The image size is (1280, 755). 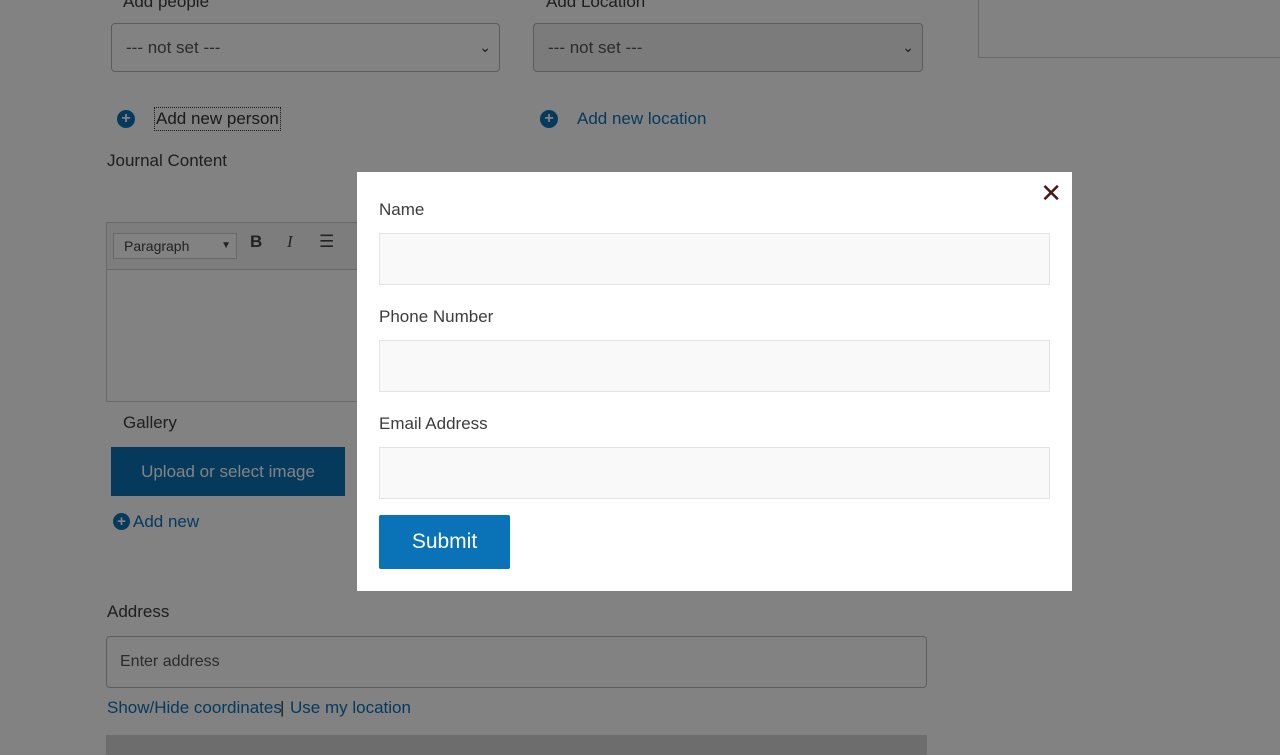 I want to click on phone-input, so click(x=714, y=366).